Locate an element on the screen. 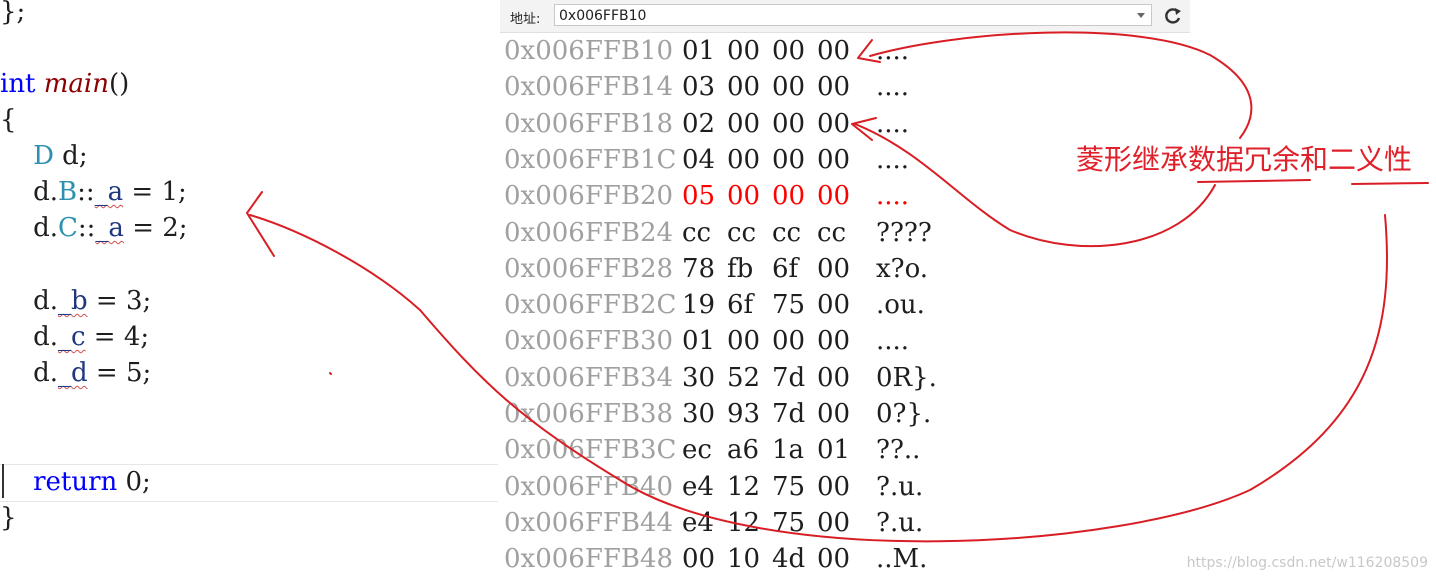  memory-byte: a6 is located at coordinates (743, 450).